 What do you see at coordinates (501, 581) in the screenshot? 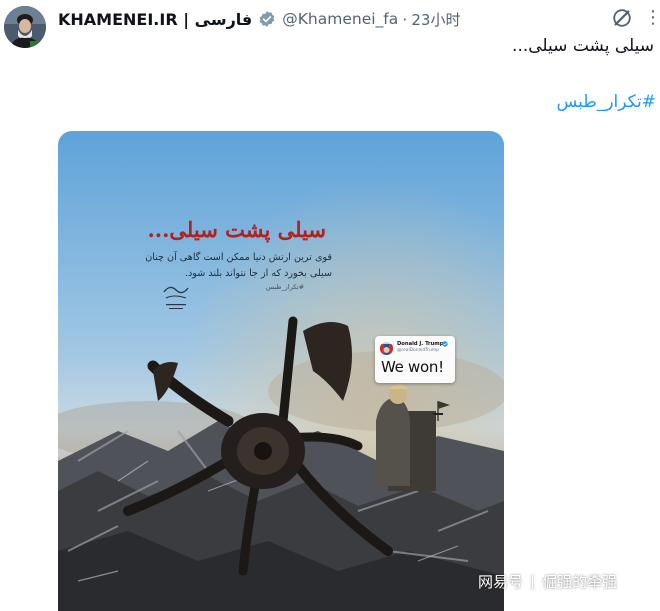
I see `watermark-platform: 网易号` at bounding box center [501, 581].